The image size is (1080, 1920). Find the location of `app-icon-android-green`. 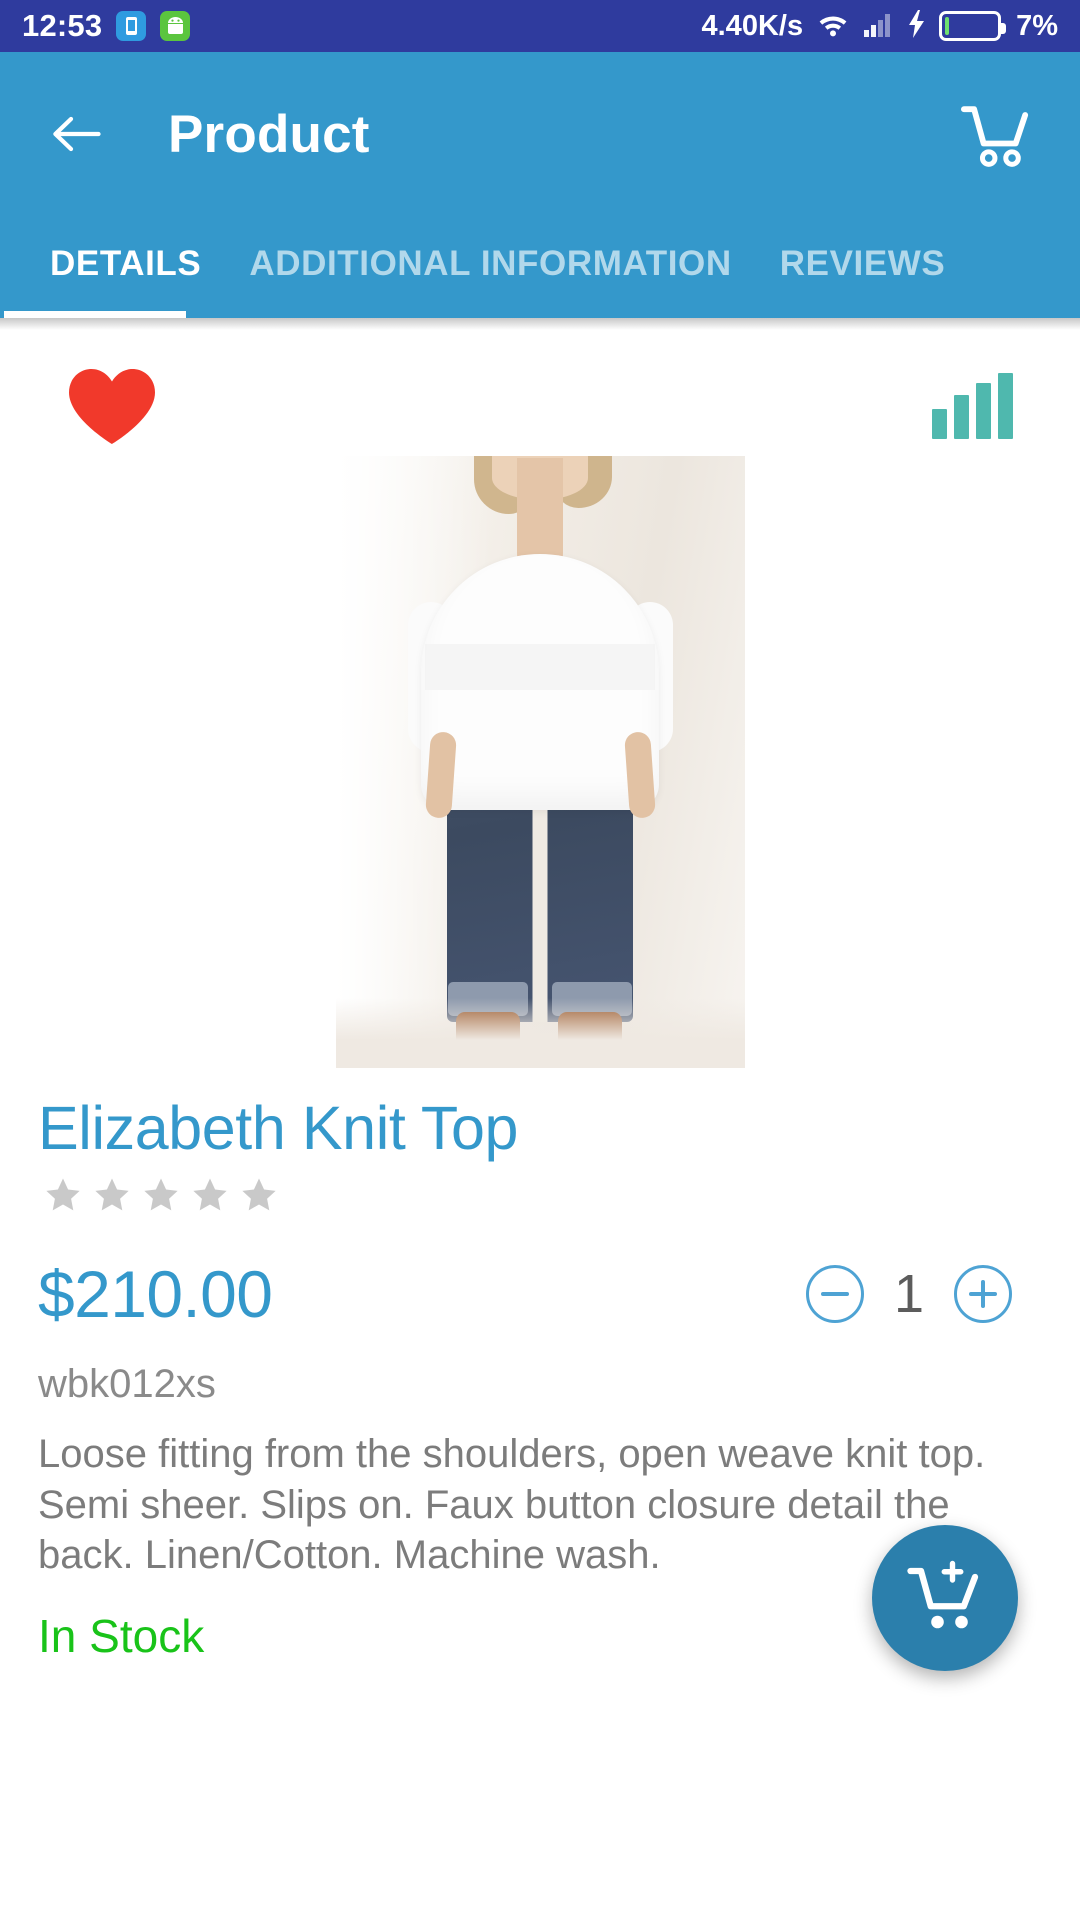

app-icon-android-green is located at coordinates (175, 26).